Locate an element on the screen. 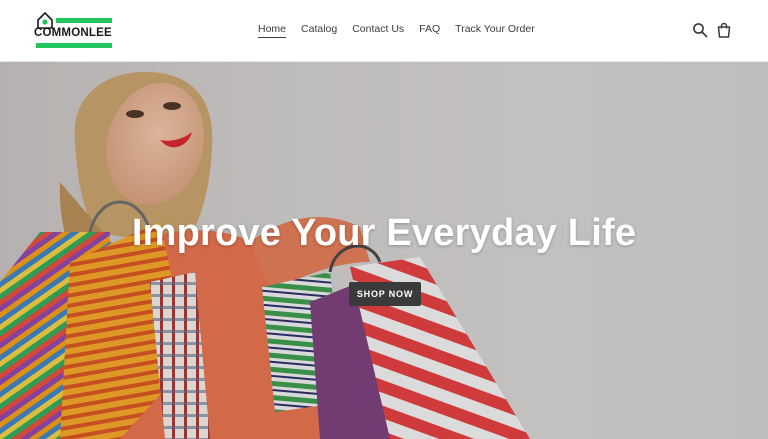 The height and width of the screenshot is (439, 768). hero-heading: Improve Your Everyday Life is located at coordinates (384, 233).